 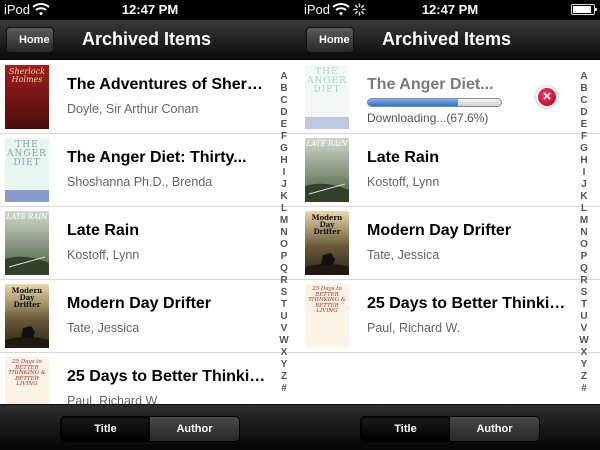 I want to click on download-status-text: Downloading...(67.6%), so click(x=428, y=118).